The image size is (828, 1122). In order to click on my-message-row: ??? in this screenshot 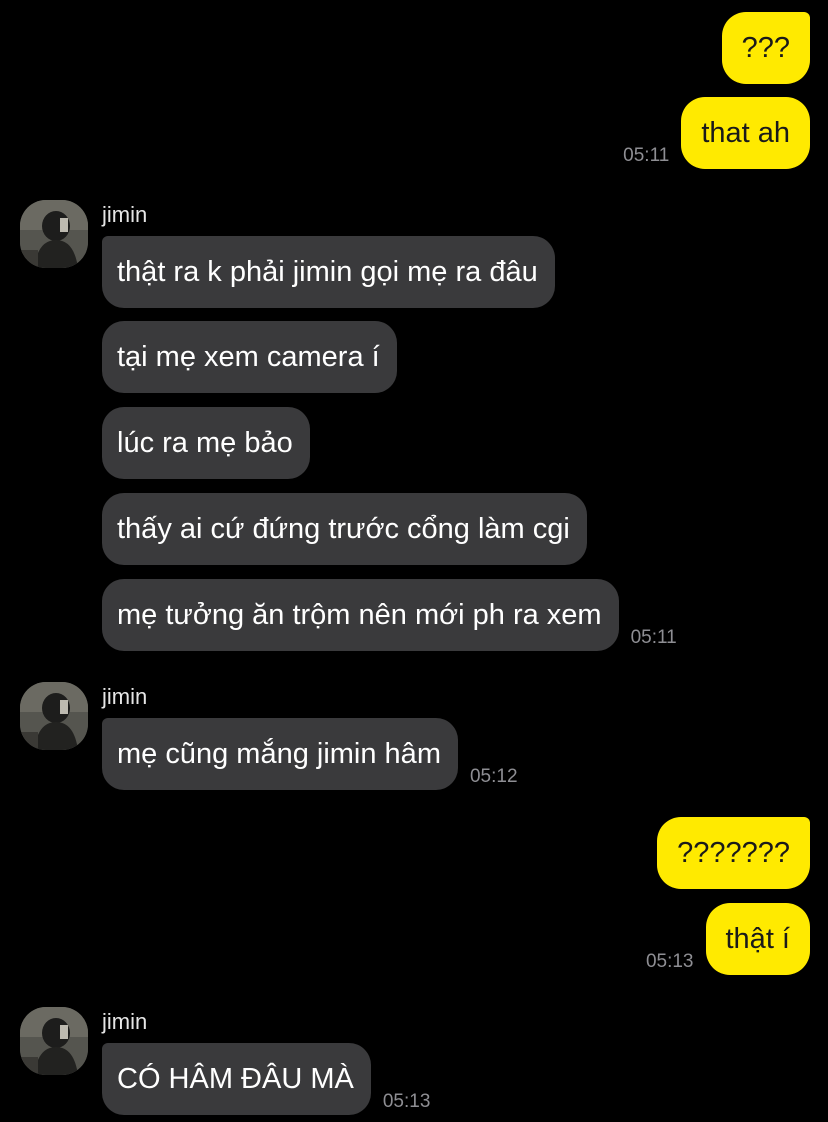, I will do `click(765, 48)`.